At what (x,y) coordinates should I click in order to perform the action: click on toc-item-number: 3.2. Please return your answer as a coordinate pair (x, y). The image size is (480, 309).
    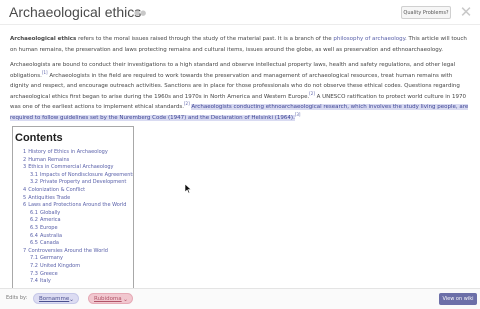
    Looking at the image, I should click on (34, 182).